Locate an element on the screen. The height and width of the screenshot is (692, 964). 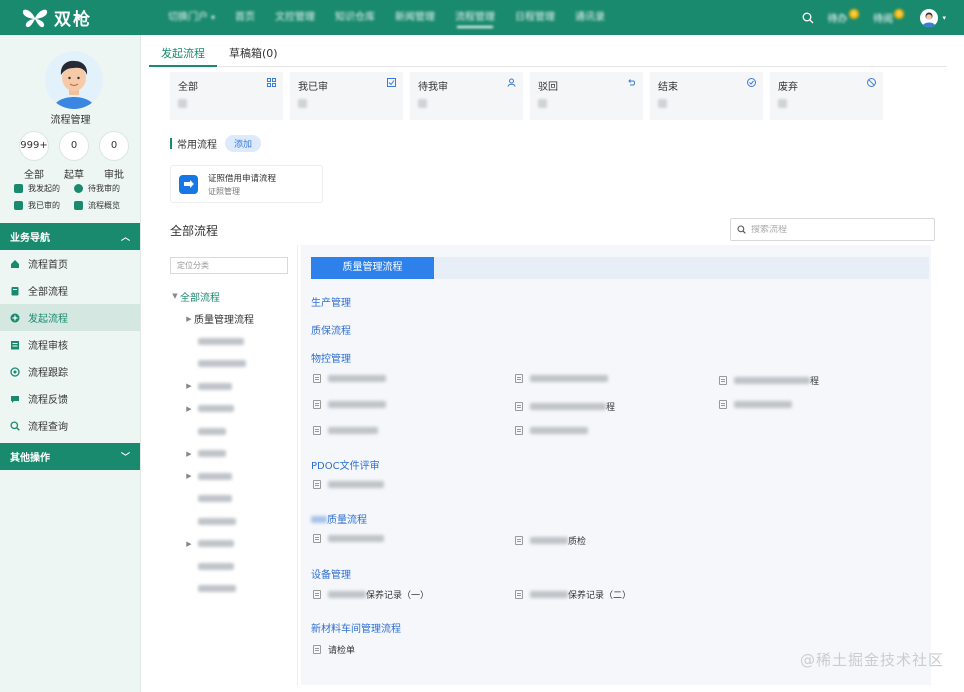
group-title: 质保流程 is located at coordinates (331, 331).